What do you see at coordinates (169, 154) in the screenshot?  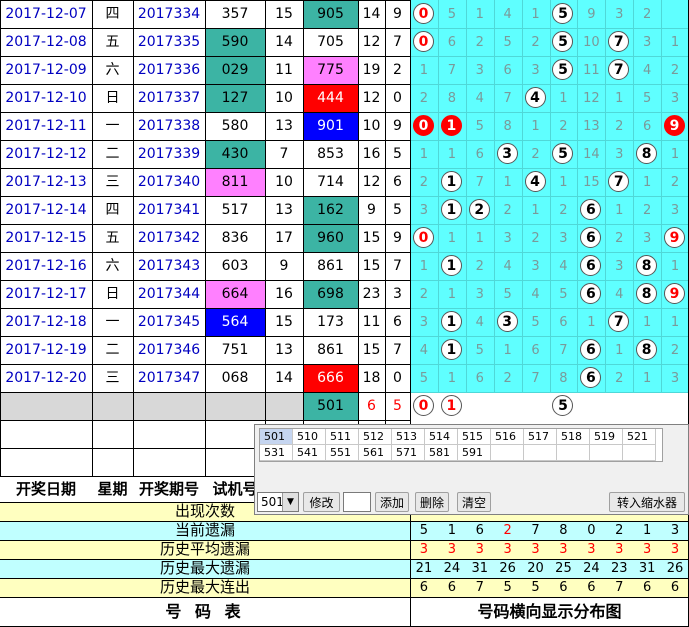 I see `row-issue: 2017339` at bounding box center [169, 154].